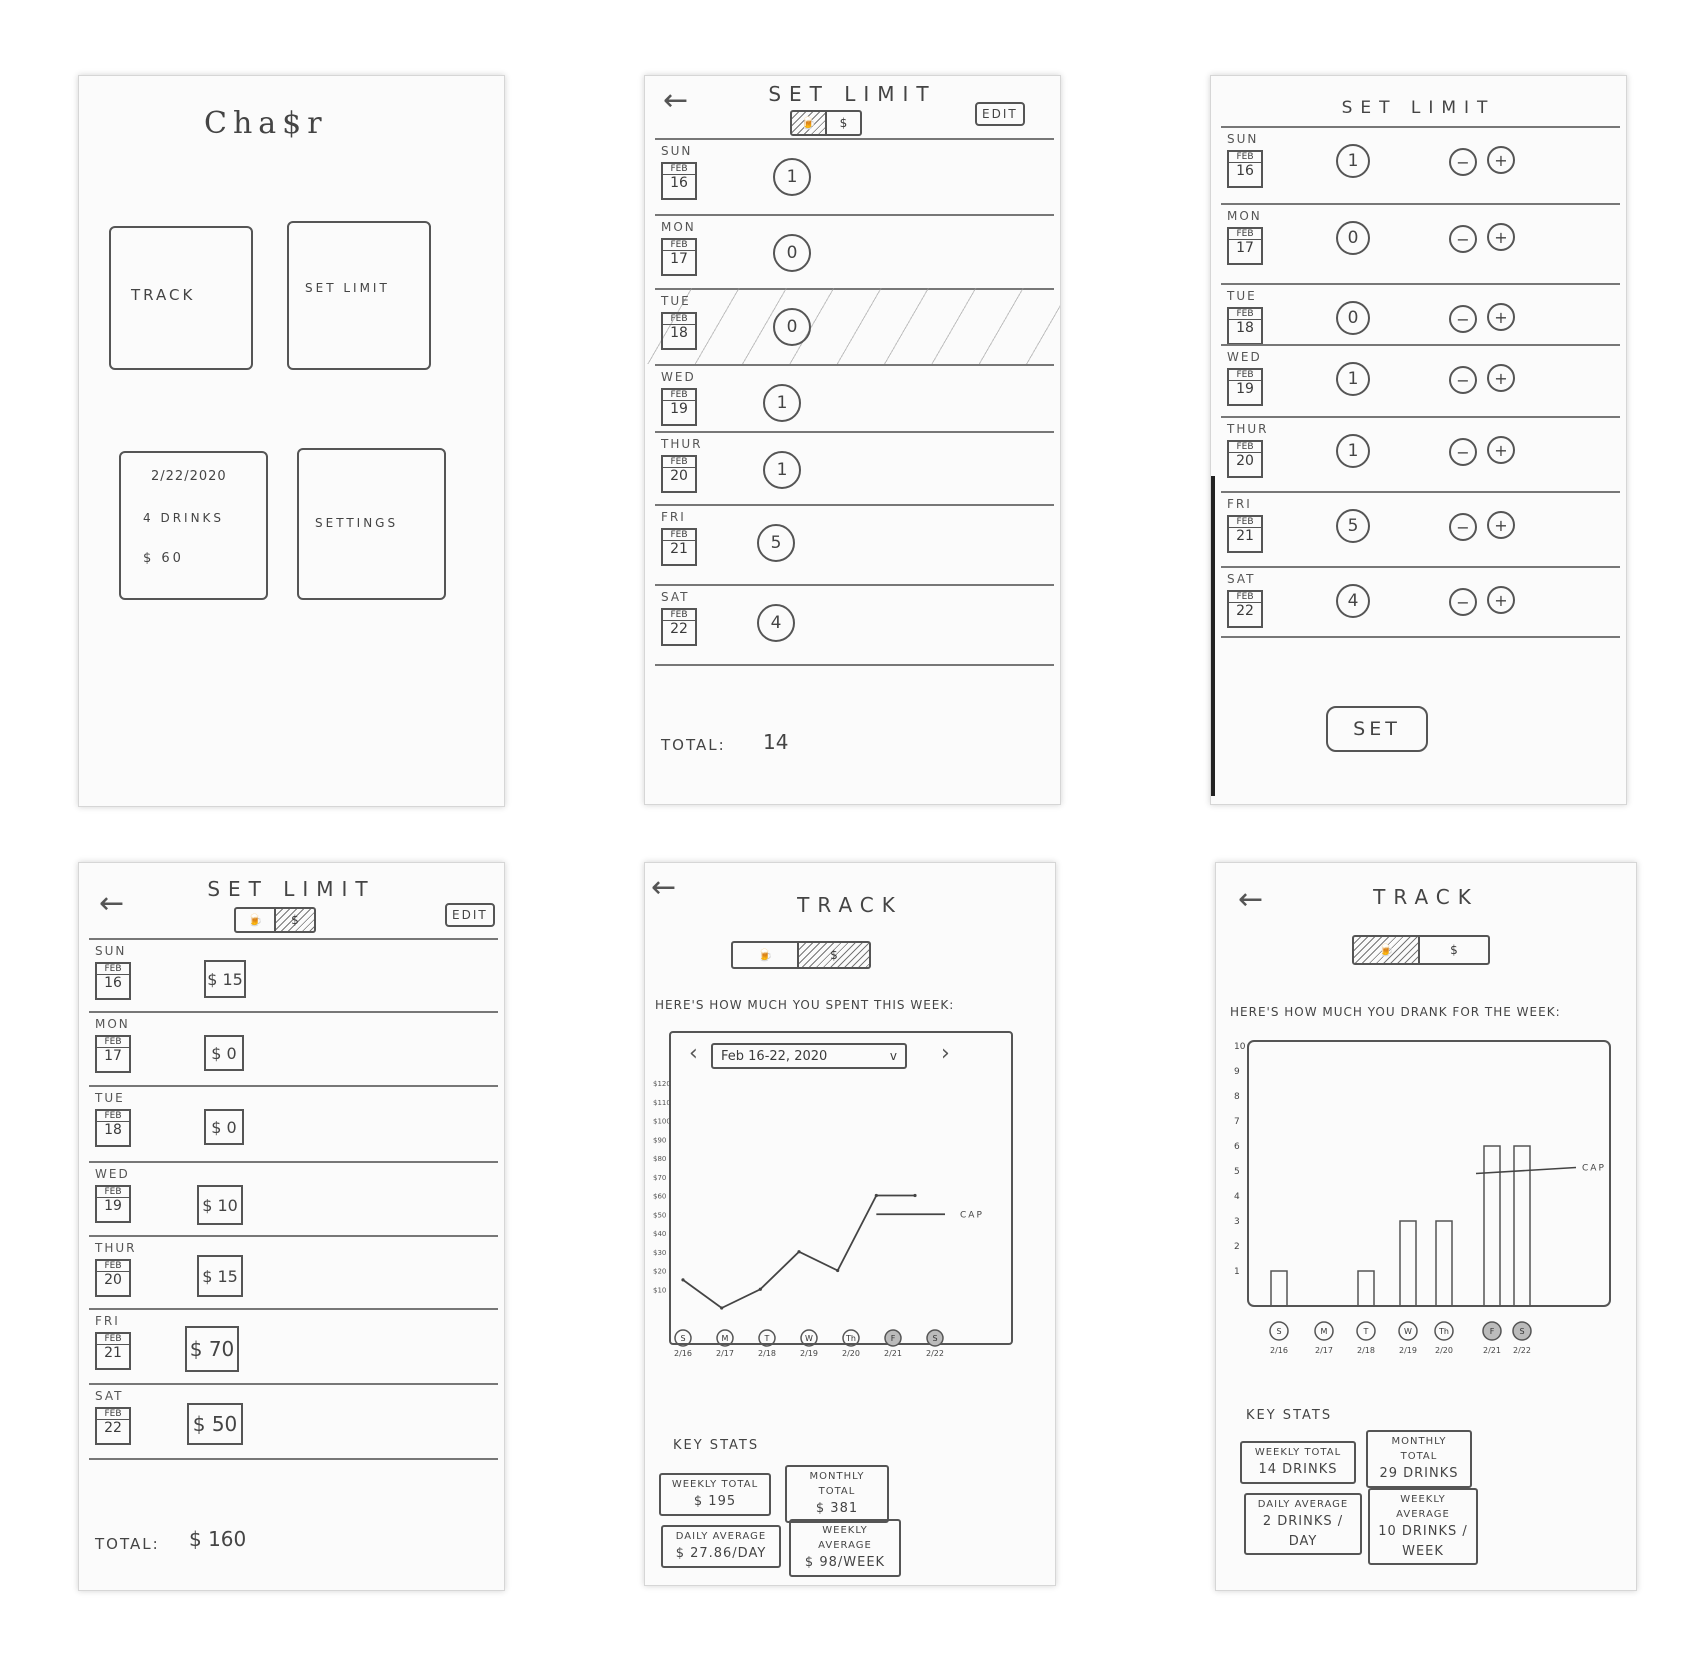  Describe the element at coordinates (113, 1428) in the screenshot. I see `calendar-date: 22` at that location.